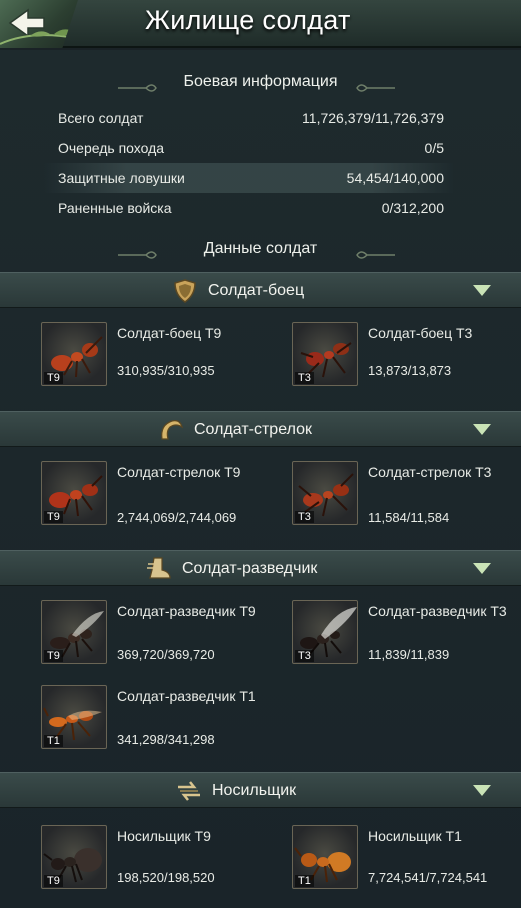 The height and width of the screenshot is (908, 521). What do you see at coordinates (406, 354) in the screenshot?
I see `unit-card-fighter-t3: T3 Солдат-боец T3 13,873/13,873` at bounding box center [406, 354].